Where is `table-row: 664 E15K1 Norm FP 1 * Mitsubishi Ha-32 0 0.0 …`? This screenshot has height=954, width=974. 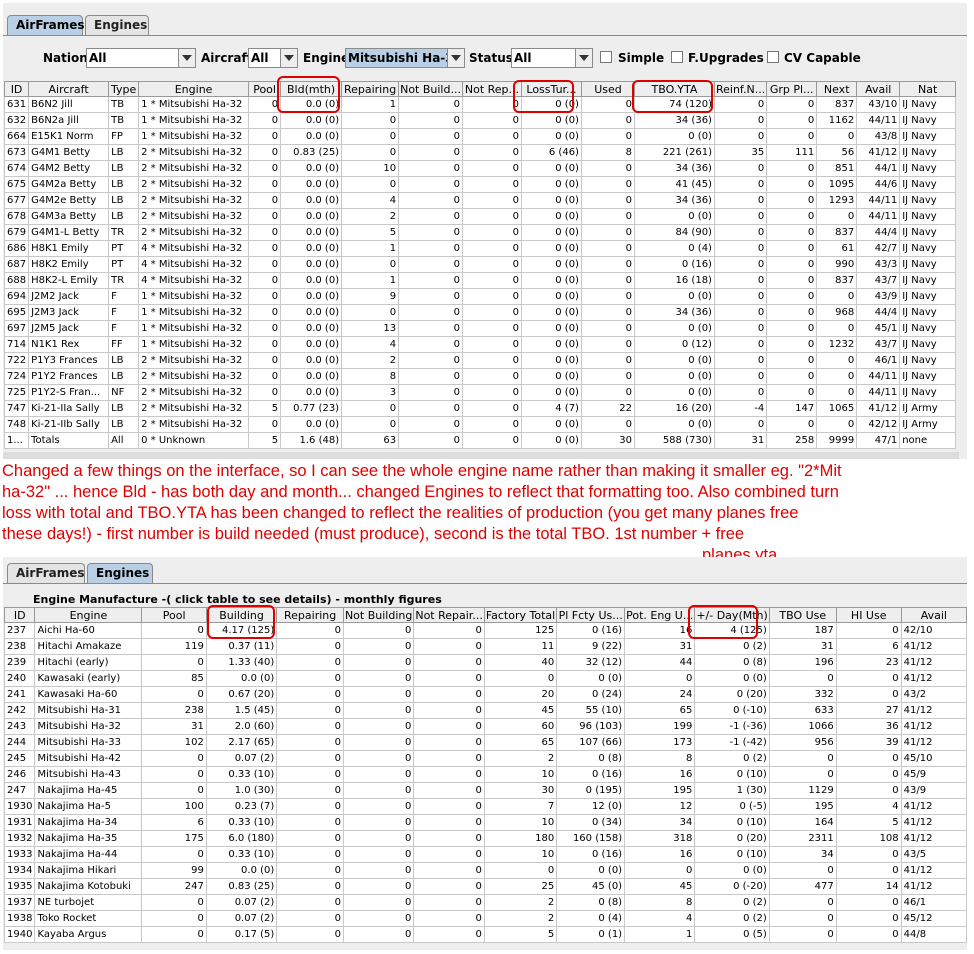
table-row: 664 E15K1 Norm FP 1 * Mitsubishi Ha-32 0 0.0 … is located at coordinates (480, 136).